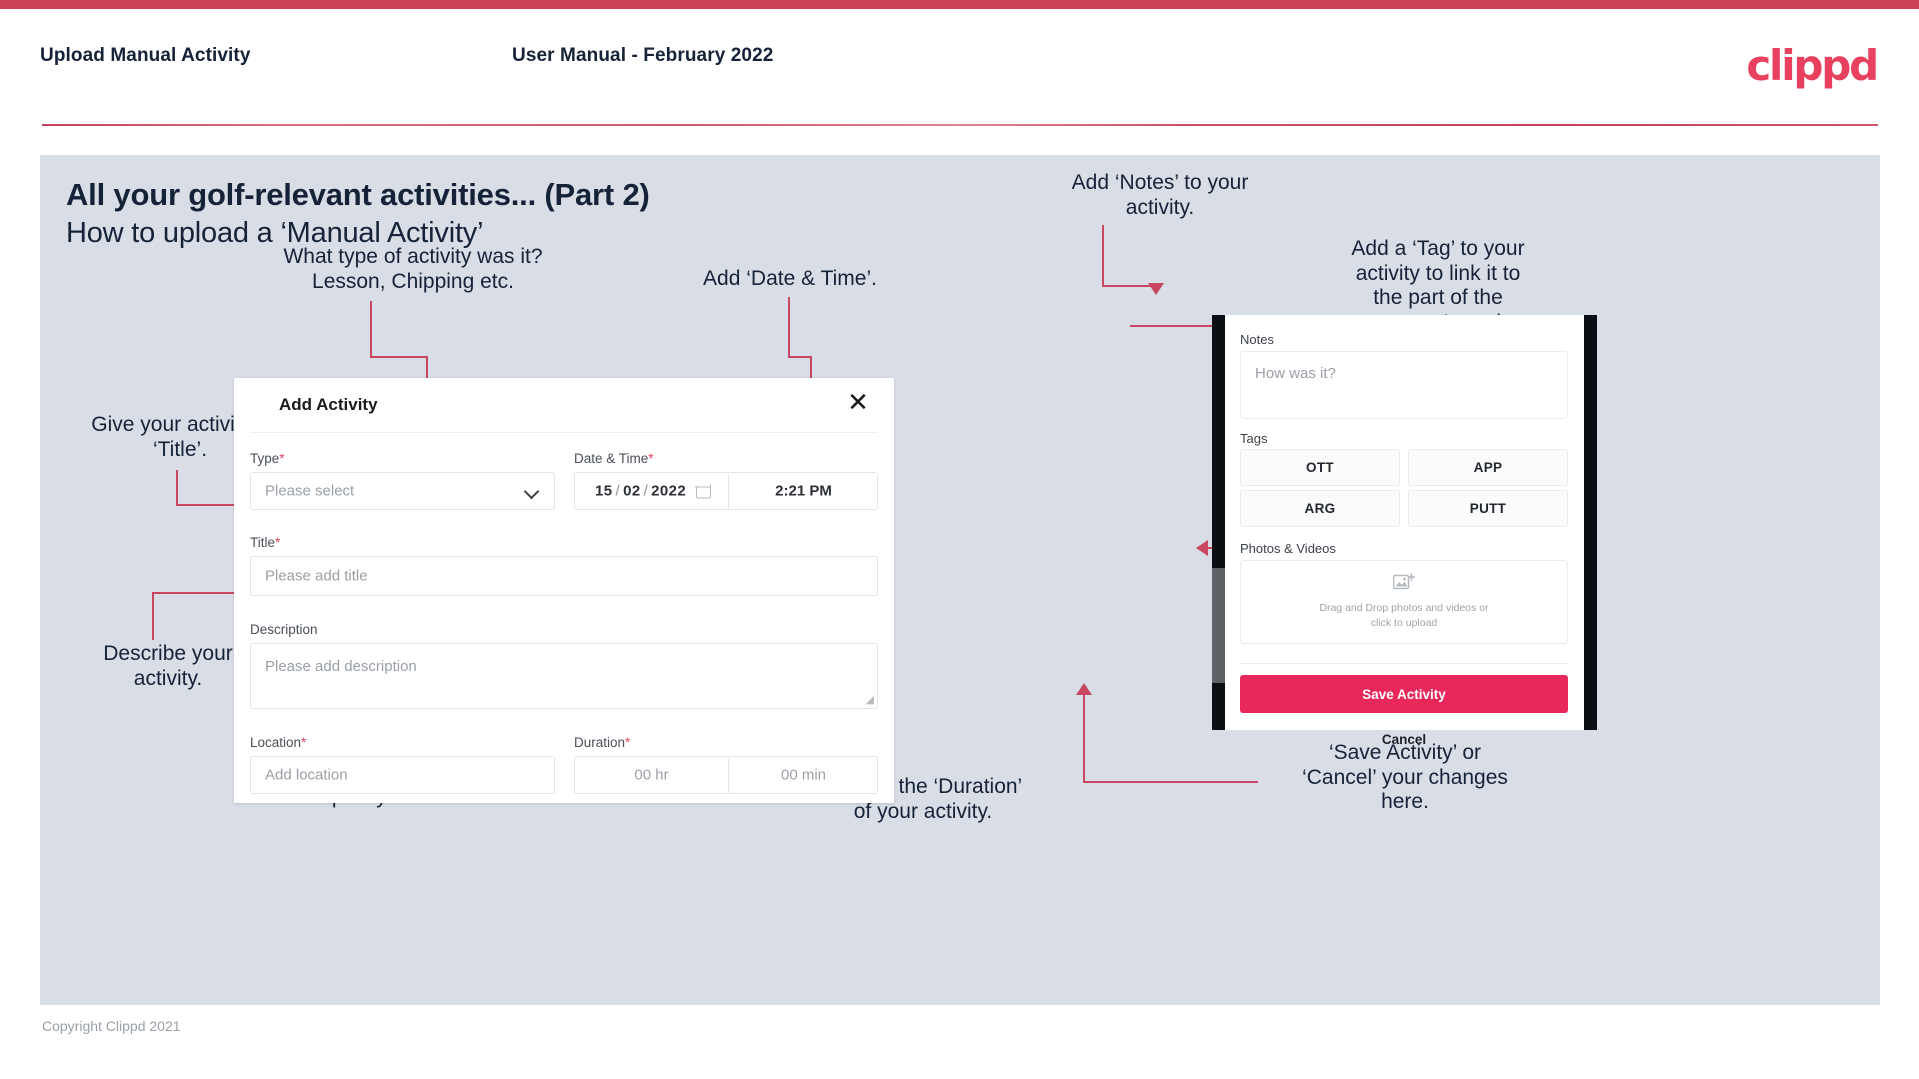 The width and height of the screenshot is (1919, 1079). Describe the element at coordinates (1404, 739) in the screenshot. I see `cancel-button: Cancel` at that location.